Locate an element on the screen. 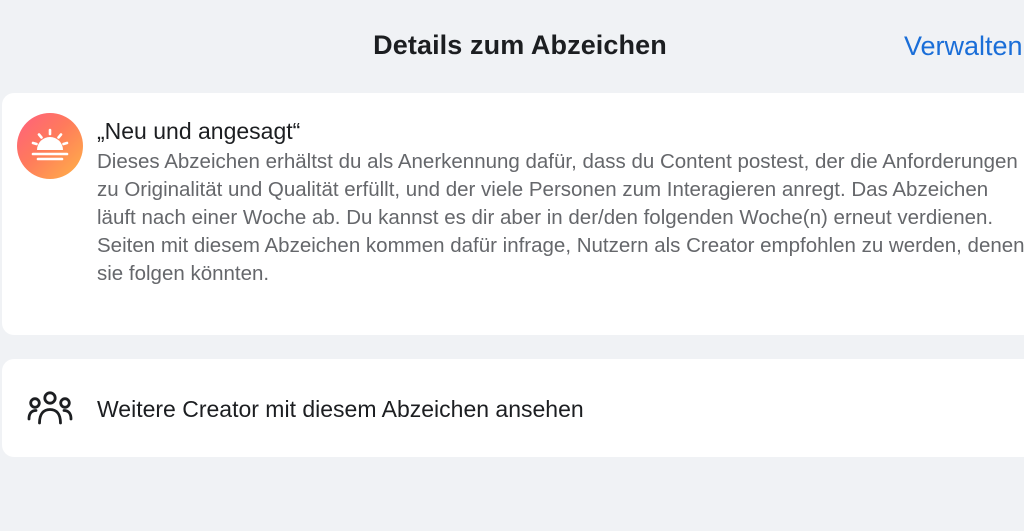 This screenshot has width=1024, height=531. page-title: Details zum Abzeichen is located at coordinates (520, 45).